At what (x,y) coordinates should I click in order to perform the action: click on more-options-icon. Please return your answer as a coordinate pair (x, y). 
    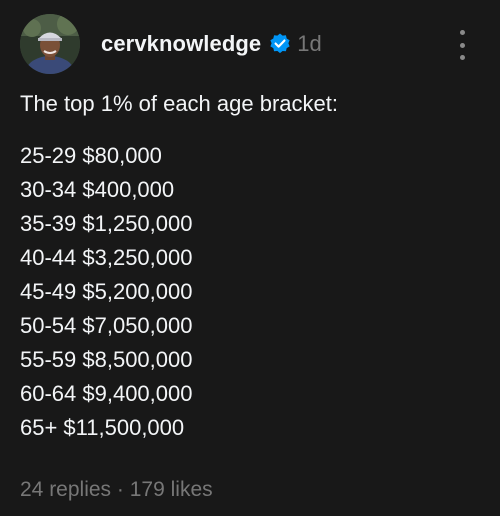
    Looking at the image, I should click on (462, 45).